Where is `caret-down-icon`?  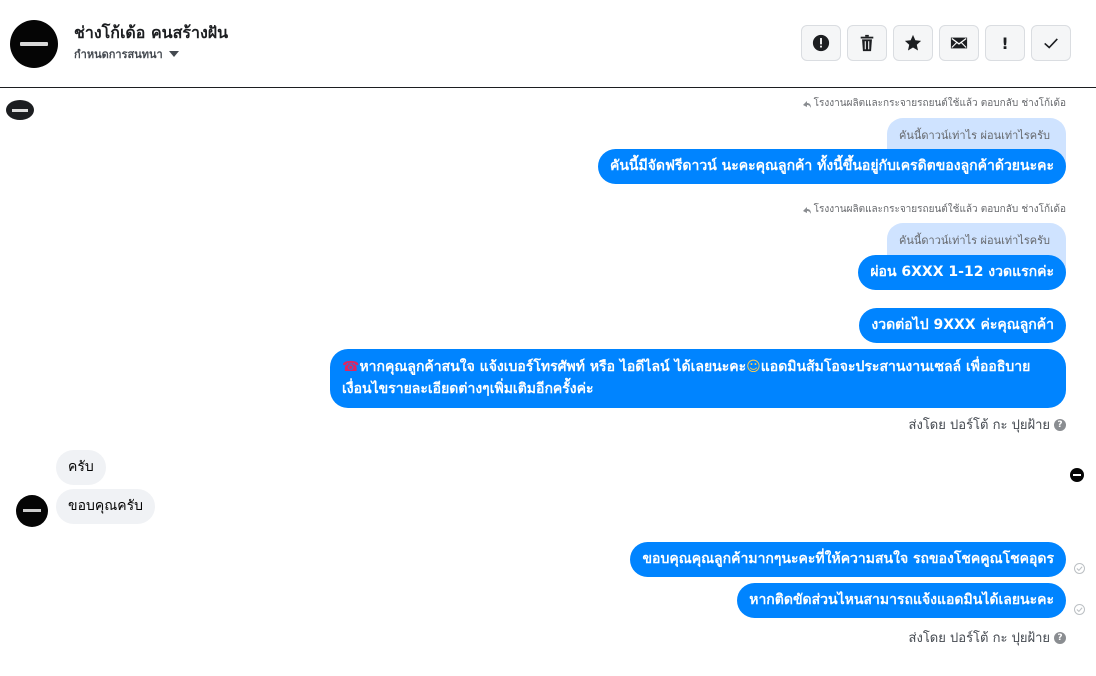 caret-down-icon is located at coordinates (173, 54).